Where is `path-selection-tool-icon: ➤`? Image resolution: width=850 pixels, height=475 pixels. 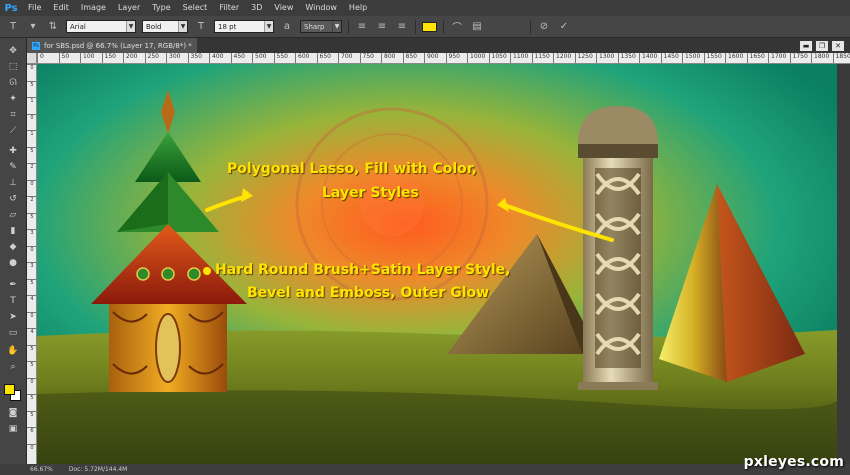 path-selection-tool-icon: ➤ is located at coordinates (13, 316).